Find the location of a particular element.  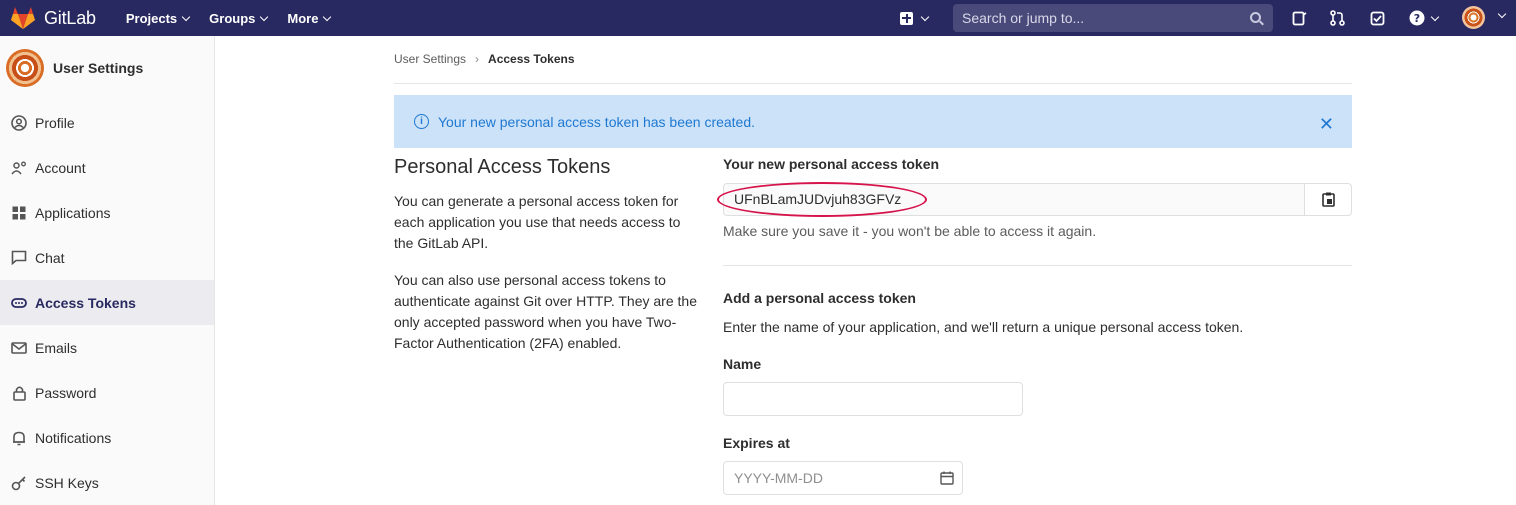

search-box is located at coordinates (1113, 18).